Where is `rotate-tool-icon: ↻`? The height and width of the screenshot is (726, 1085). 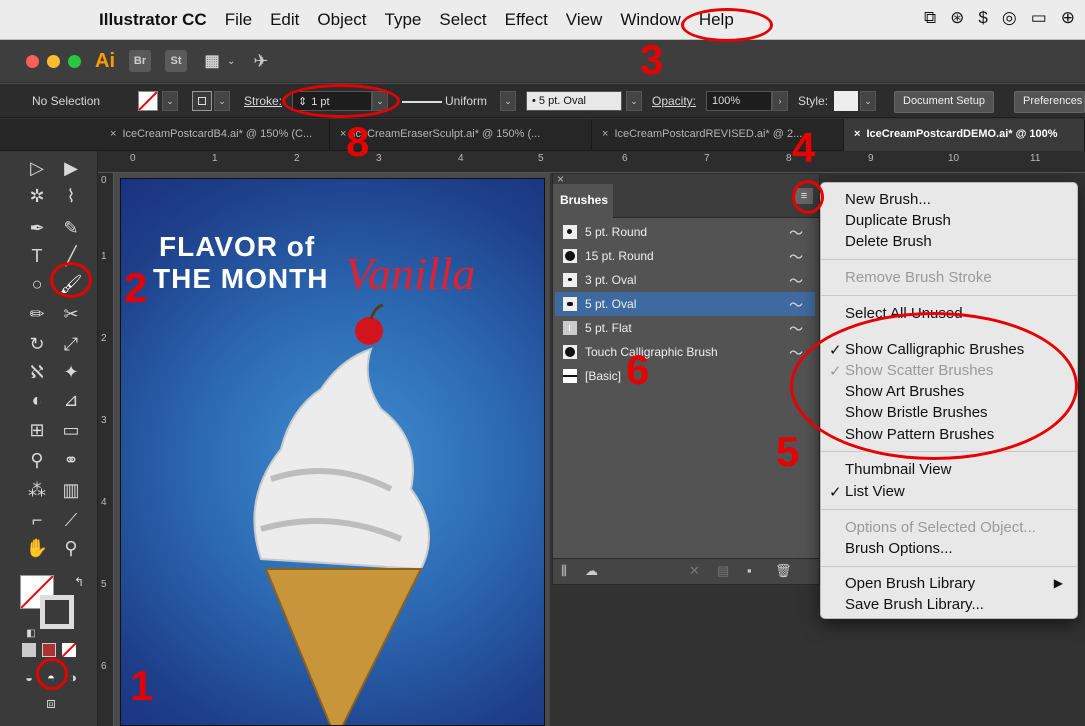 rotate-tool-icon: ↻ is located at coordinates (37, 344).